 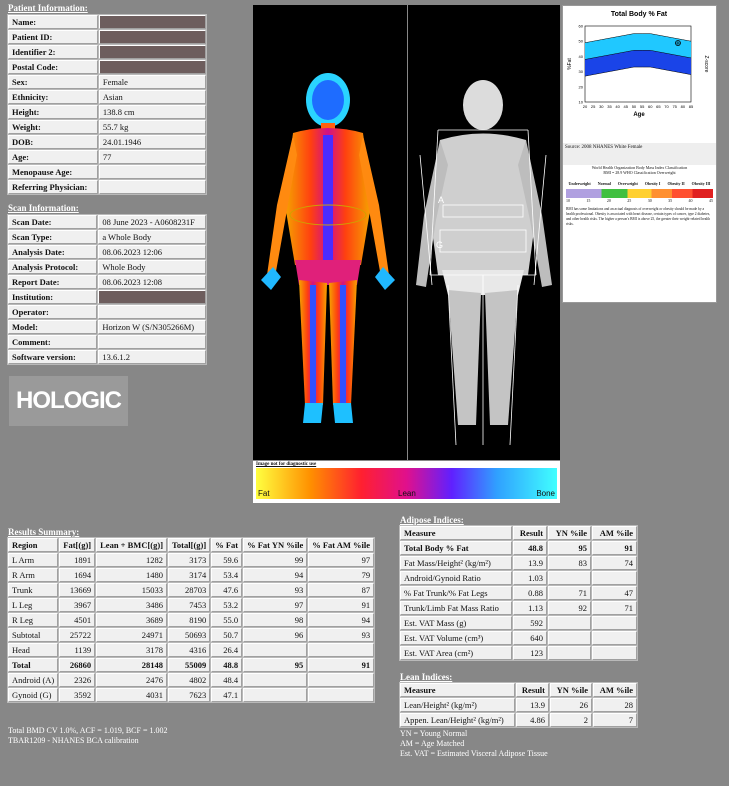 I want to click on lean-cell: Appen. Lean/Height² (kg/m²), so click(x=457, y=720).